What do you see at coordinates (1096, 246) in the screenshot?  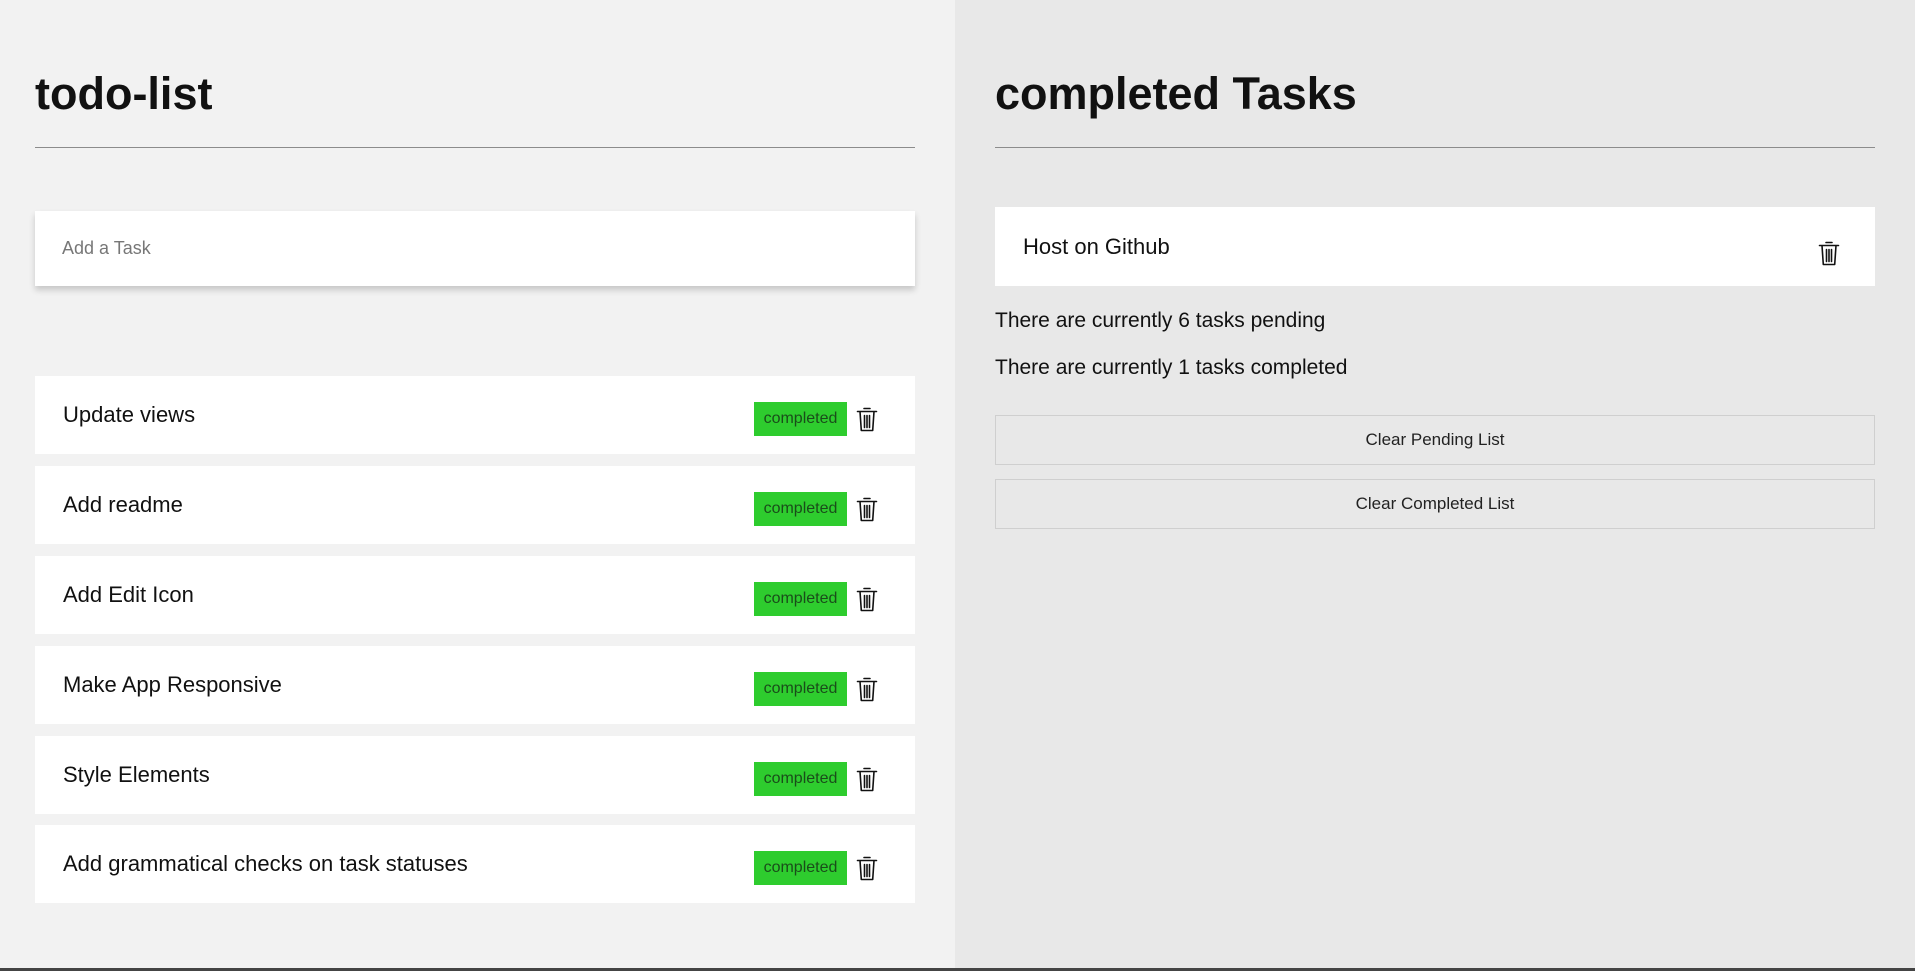 I see `completed-task-text: Host on Github` at bounding box center [1096, 246].